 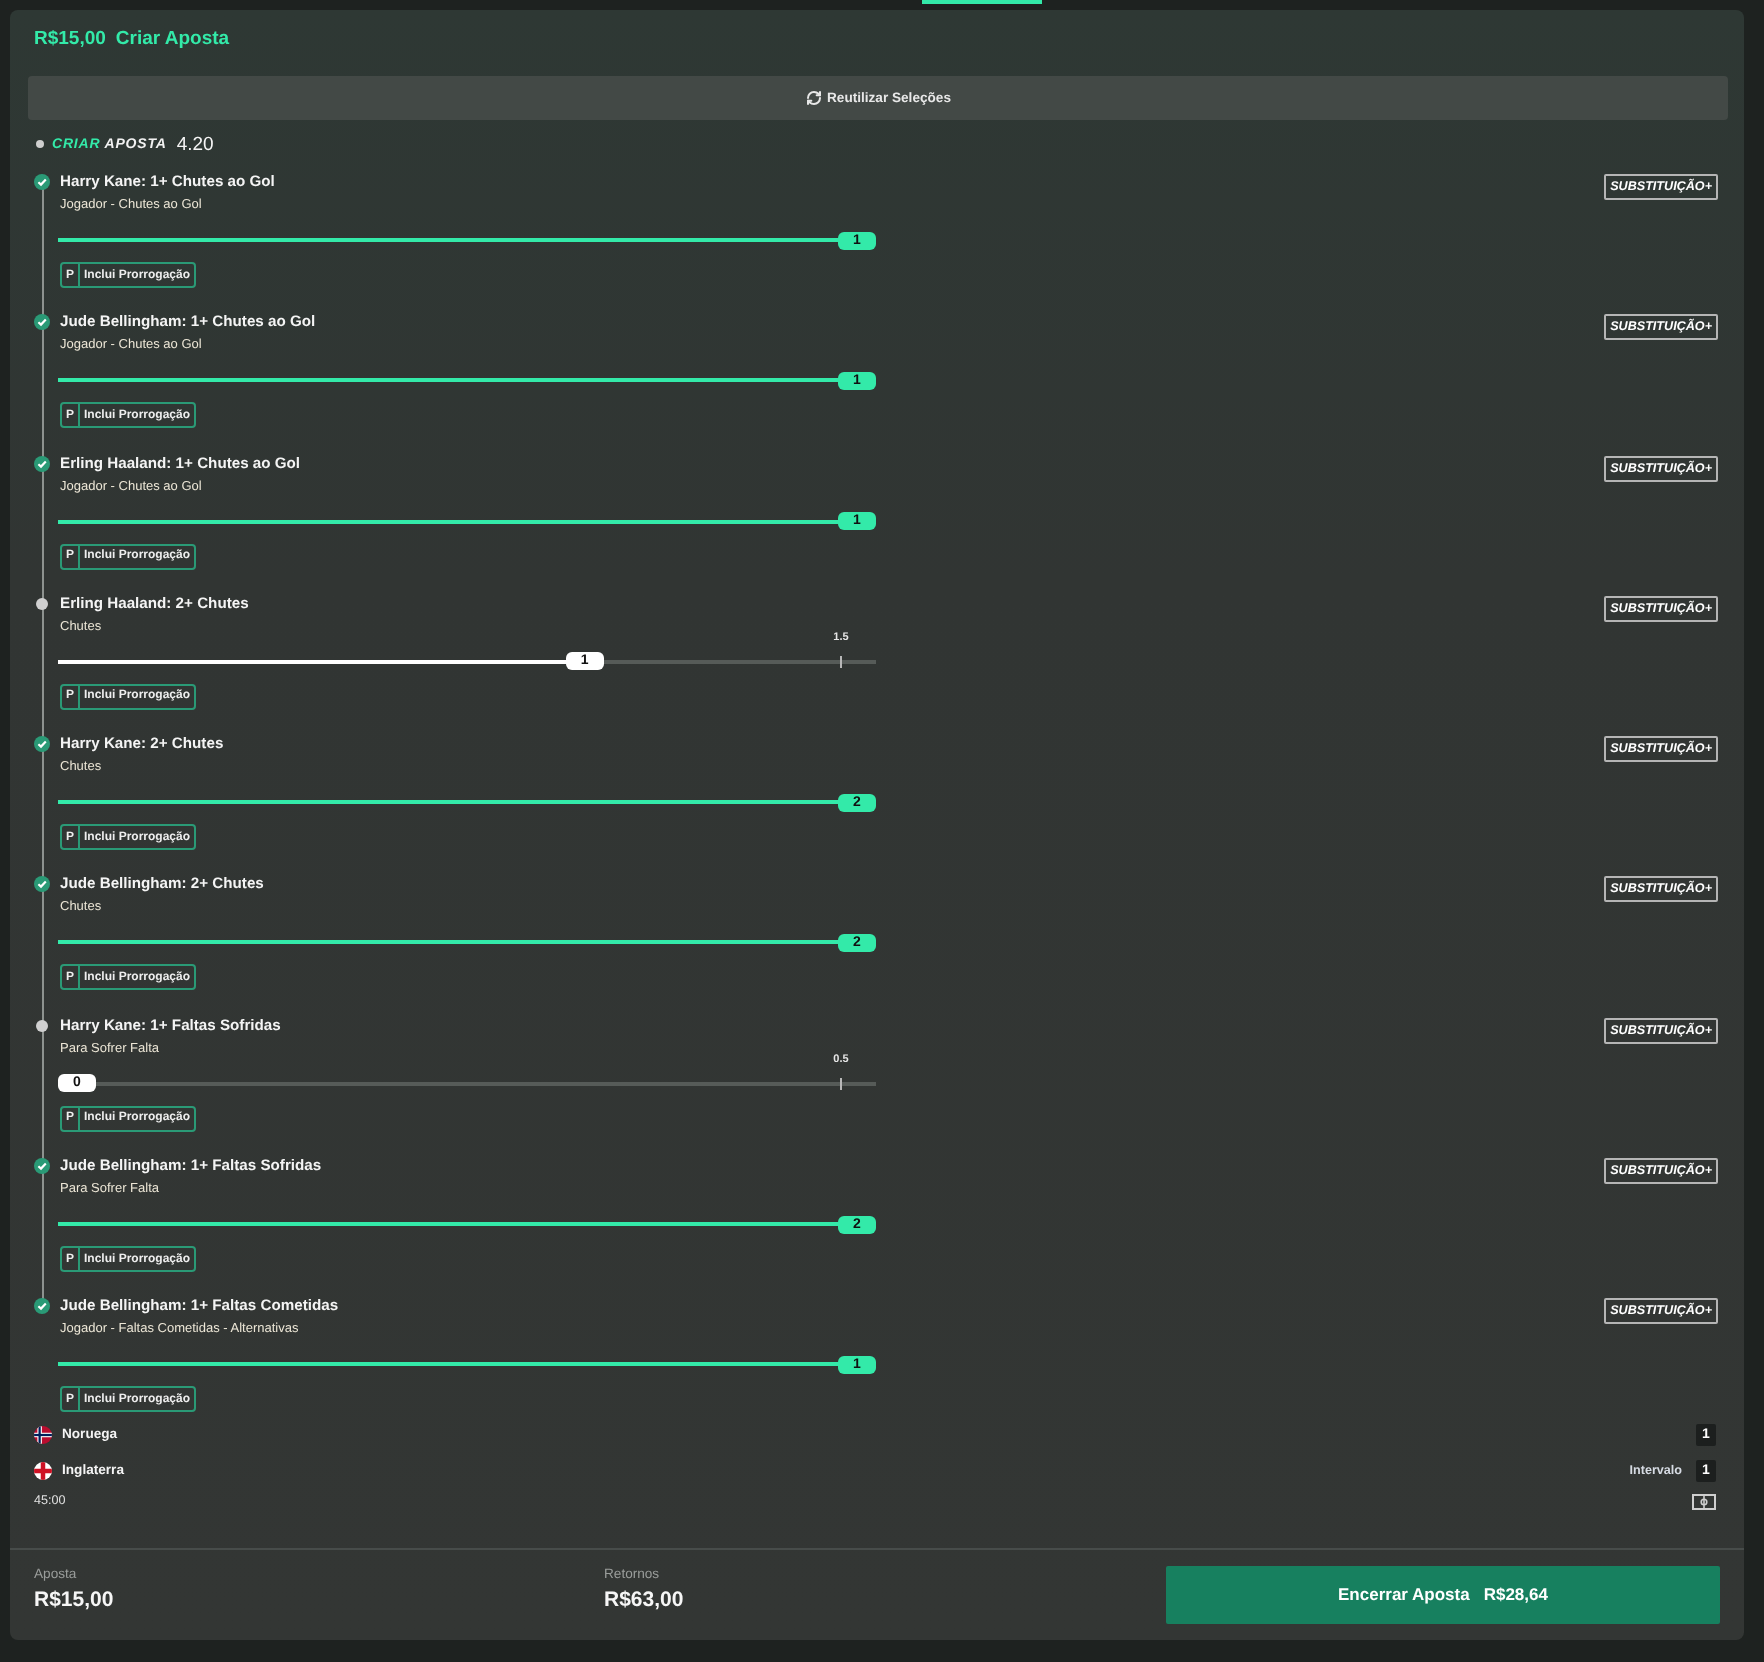 What do you see at coordinates (74, 1599) in the screenshot?
I see `stake-value: R$15,00` at bounding box center [74, 1599].